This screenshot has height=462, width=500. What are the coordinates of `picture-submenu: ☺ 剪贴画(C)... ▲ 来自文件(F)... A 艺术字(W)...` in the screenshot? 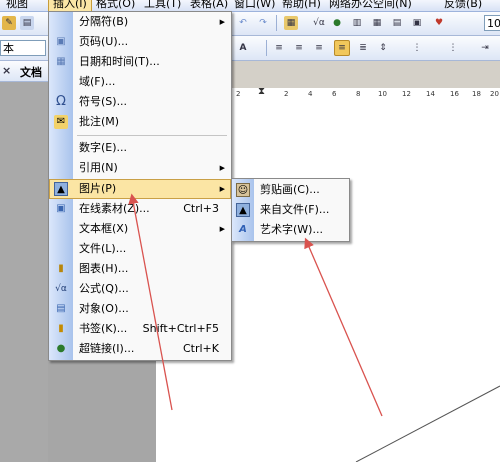 It's located at (290, 210).